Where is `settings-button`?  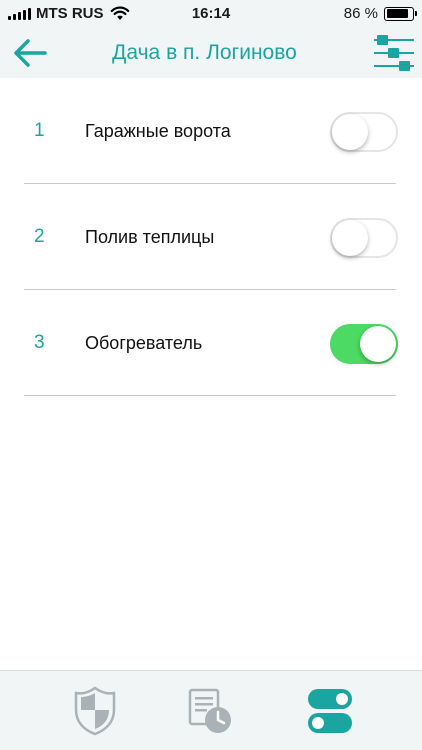 settings-button is located at coordinates (394, 53).